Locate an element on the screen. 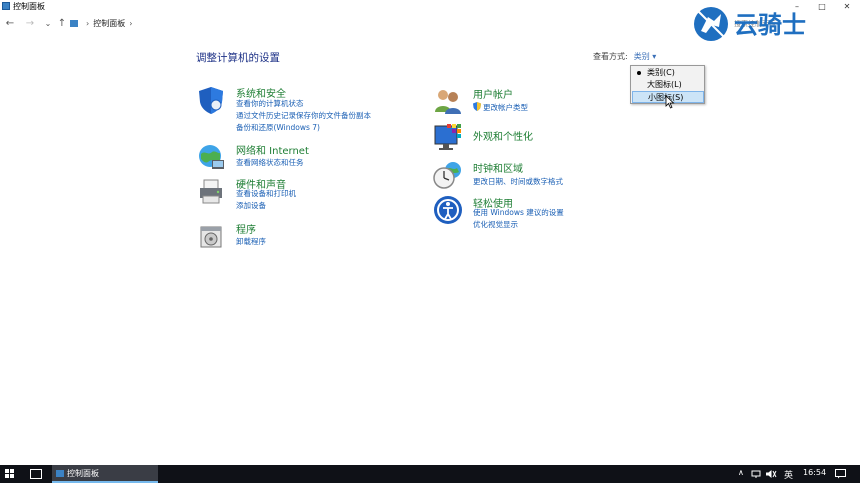  mouse-cursor-icon is located at coordinates (670, 102).